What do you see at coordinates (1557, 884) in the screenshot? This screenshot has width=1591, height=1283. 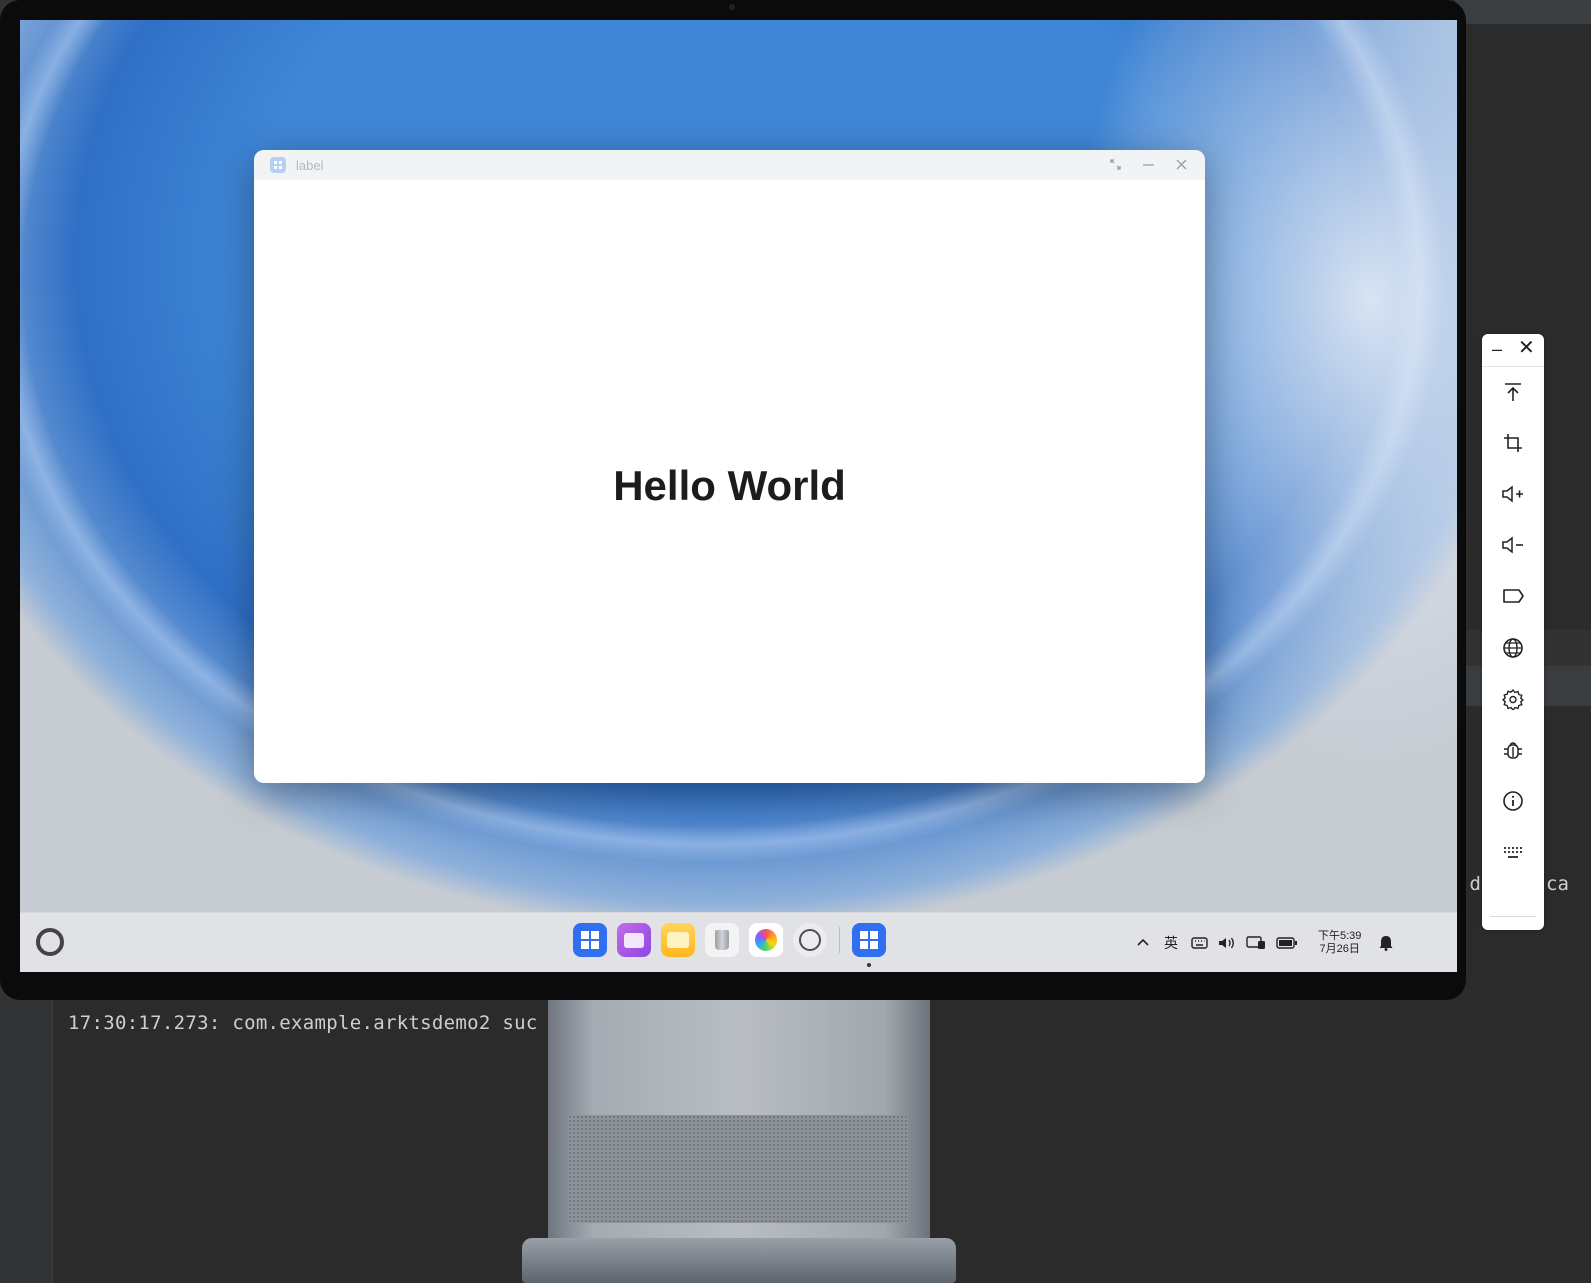 I see `code-fragment: ca` at bounding box center [1557, 884].